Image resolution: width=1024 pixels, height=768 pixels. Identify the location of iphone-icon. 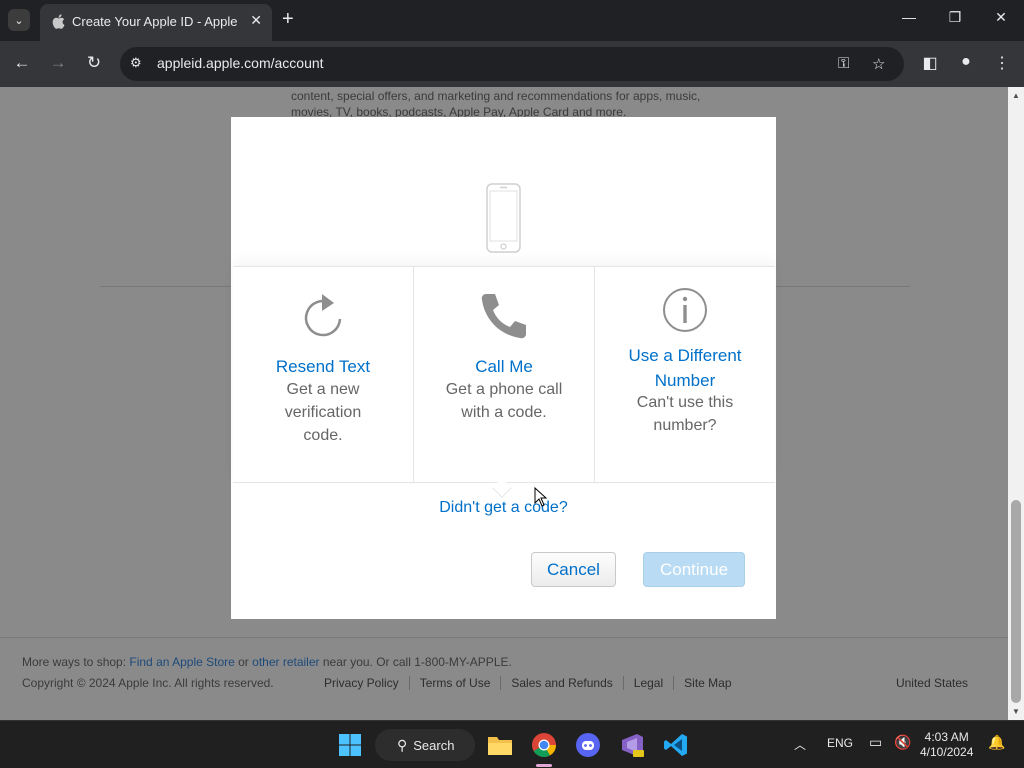
(503, 218).